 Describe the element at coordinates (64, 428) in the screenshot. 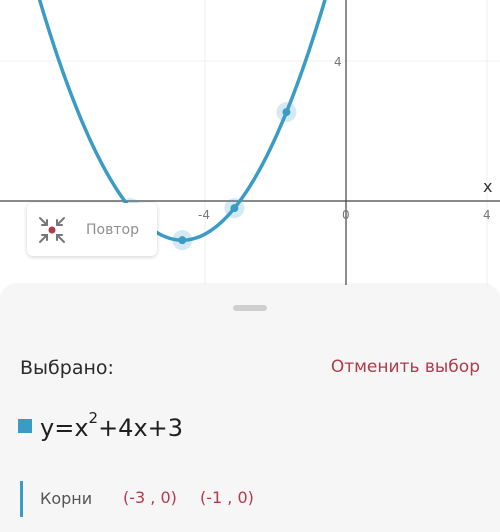

I see `equation-equals: =` at that location.